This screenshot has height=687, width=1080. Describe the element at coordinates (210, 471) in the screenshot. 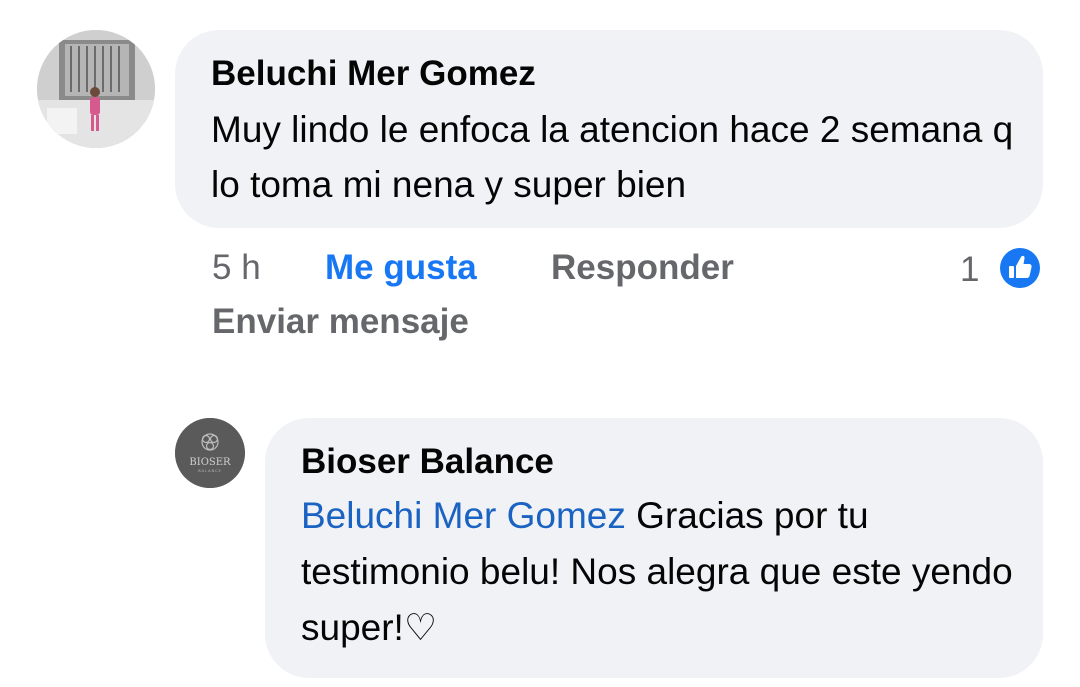

I see `logo-subtext: BALANCE` at that location.